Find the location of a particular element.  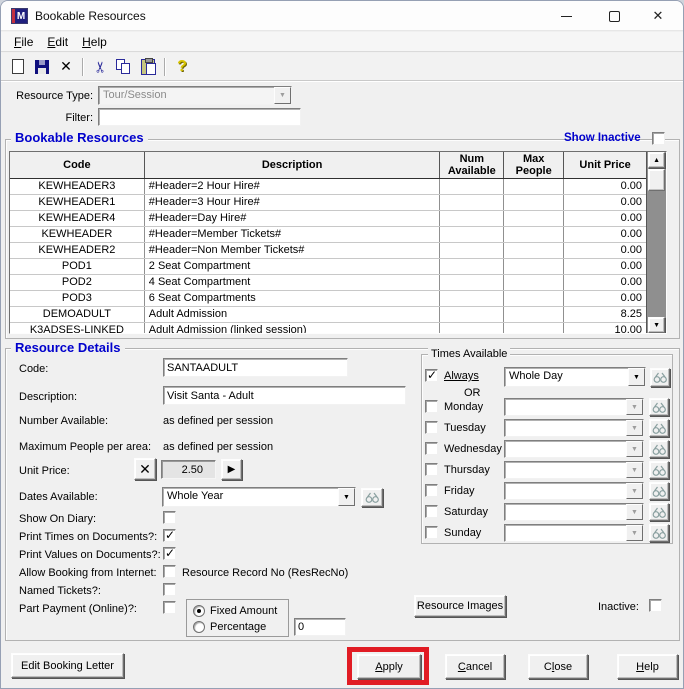

close-dialog-button: Cl ose is located at coordinates (558, 666).